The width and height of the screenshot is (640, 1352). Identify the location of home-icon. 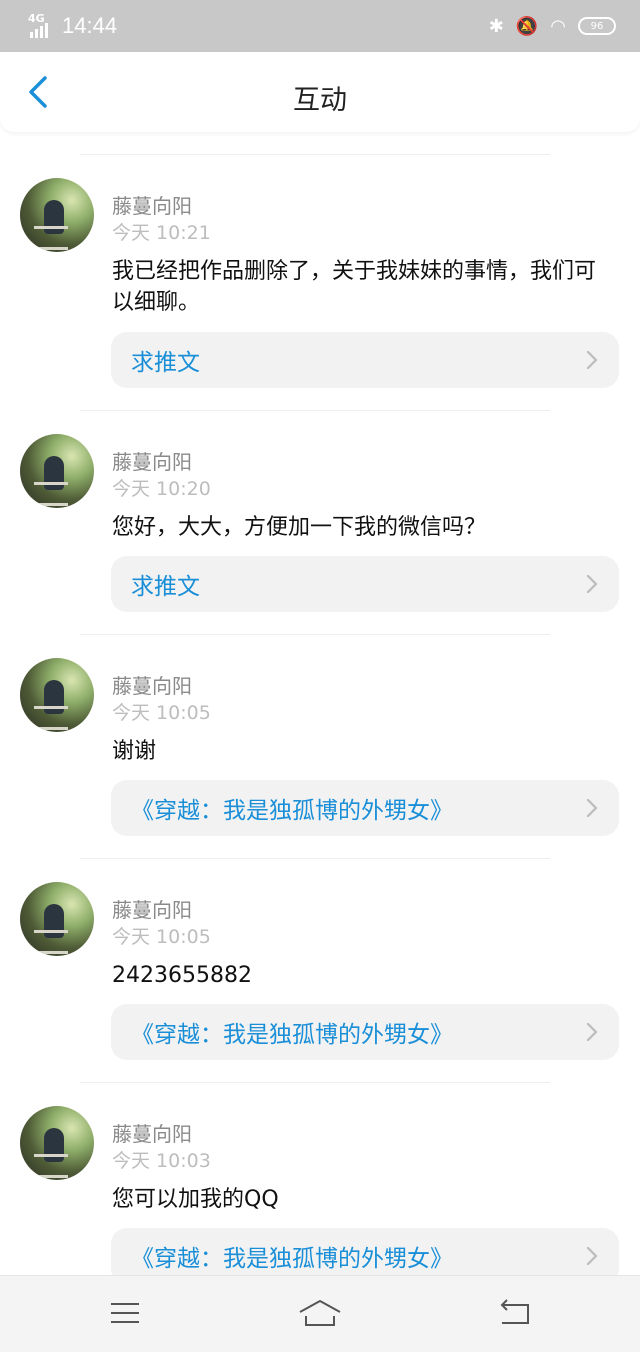
(320, 1313).